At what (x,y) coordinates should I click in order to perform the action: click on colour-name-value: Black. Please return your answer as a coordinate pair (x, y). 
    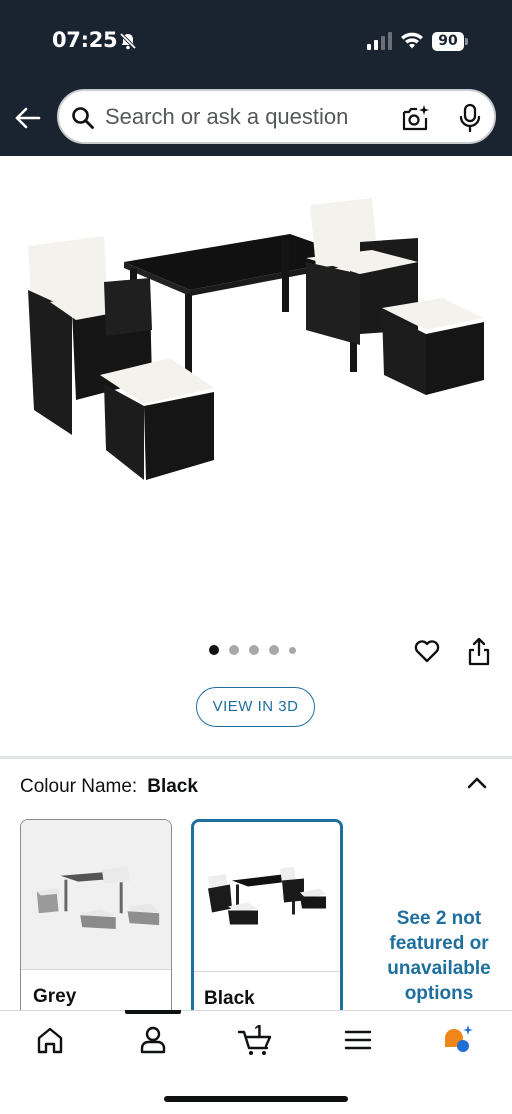
    Looking at the image, I should click on (172, 786).